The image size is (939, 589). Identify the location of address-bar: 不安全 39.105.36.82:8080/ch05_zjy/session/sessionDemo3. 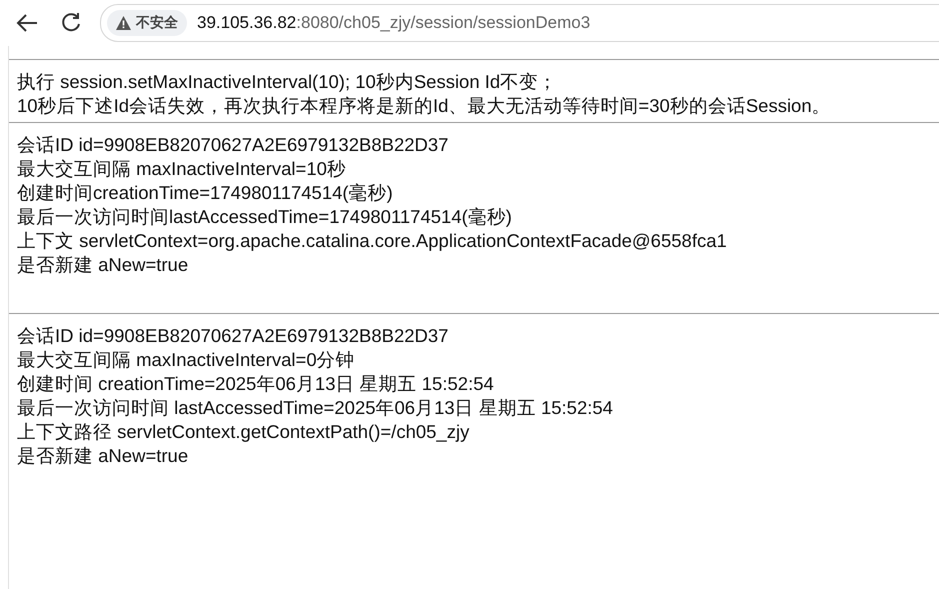
(519, 23).